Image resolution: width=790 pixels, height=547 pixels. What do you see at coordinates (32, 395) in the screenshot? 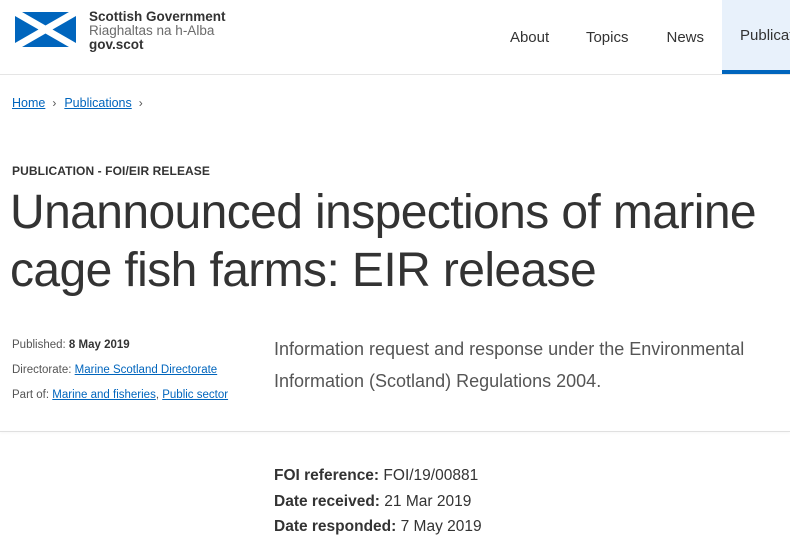
I see `part-of-label: Part of:` at bounding box center [32, 395].